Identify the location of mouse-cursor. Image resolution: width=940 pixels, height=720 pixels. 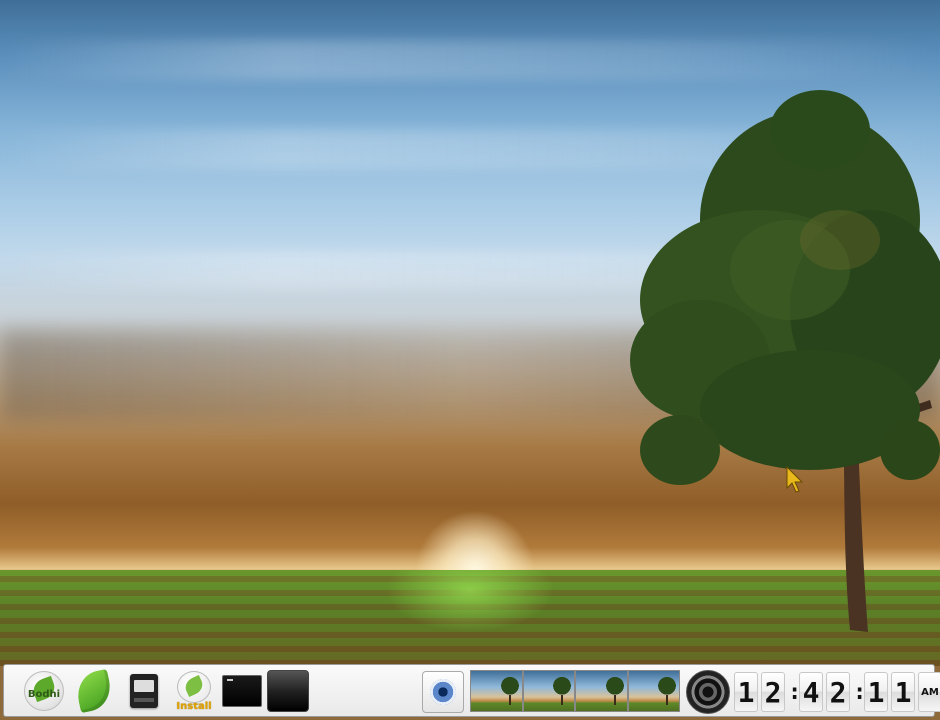
(795, 479).